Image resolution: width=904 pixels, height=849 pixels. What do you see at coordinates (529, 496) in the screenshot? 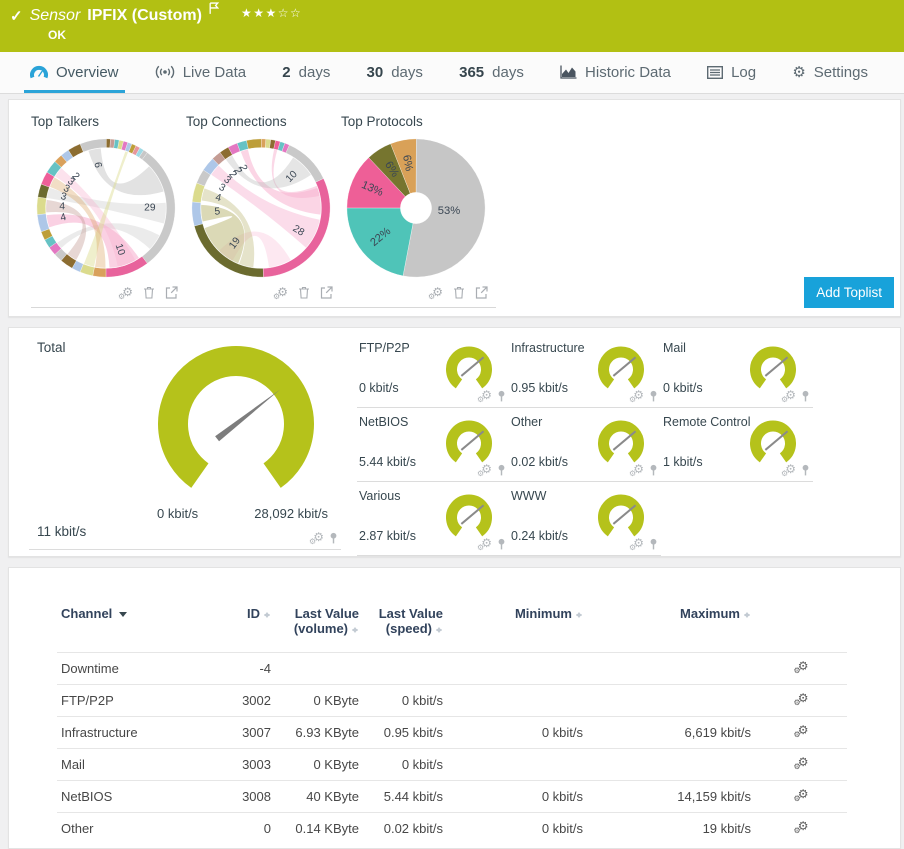
I see `gauge-label: WWW` at bounding box center [529, 496].